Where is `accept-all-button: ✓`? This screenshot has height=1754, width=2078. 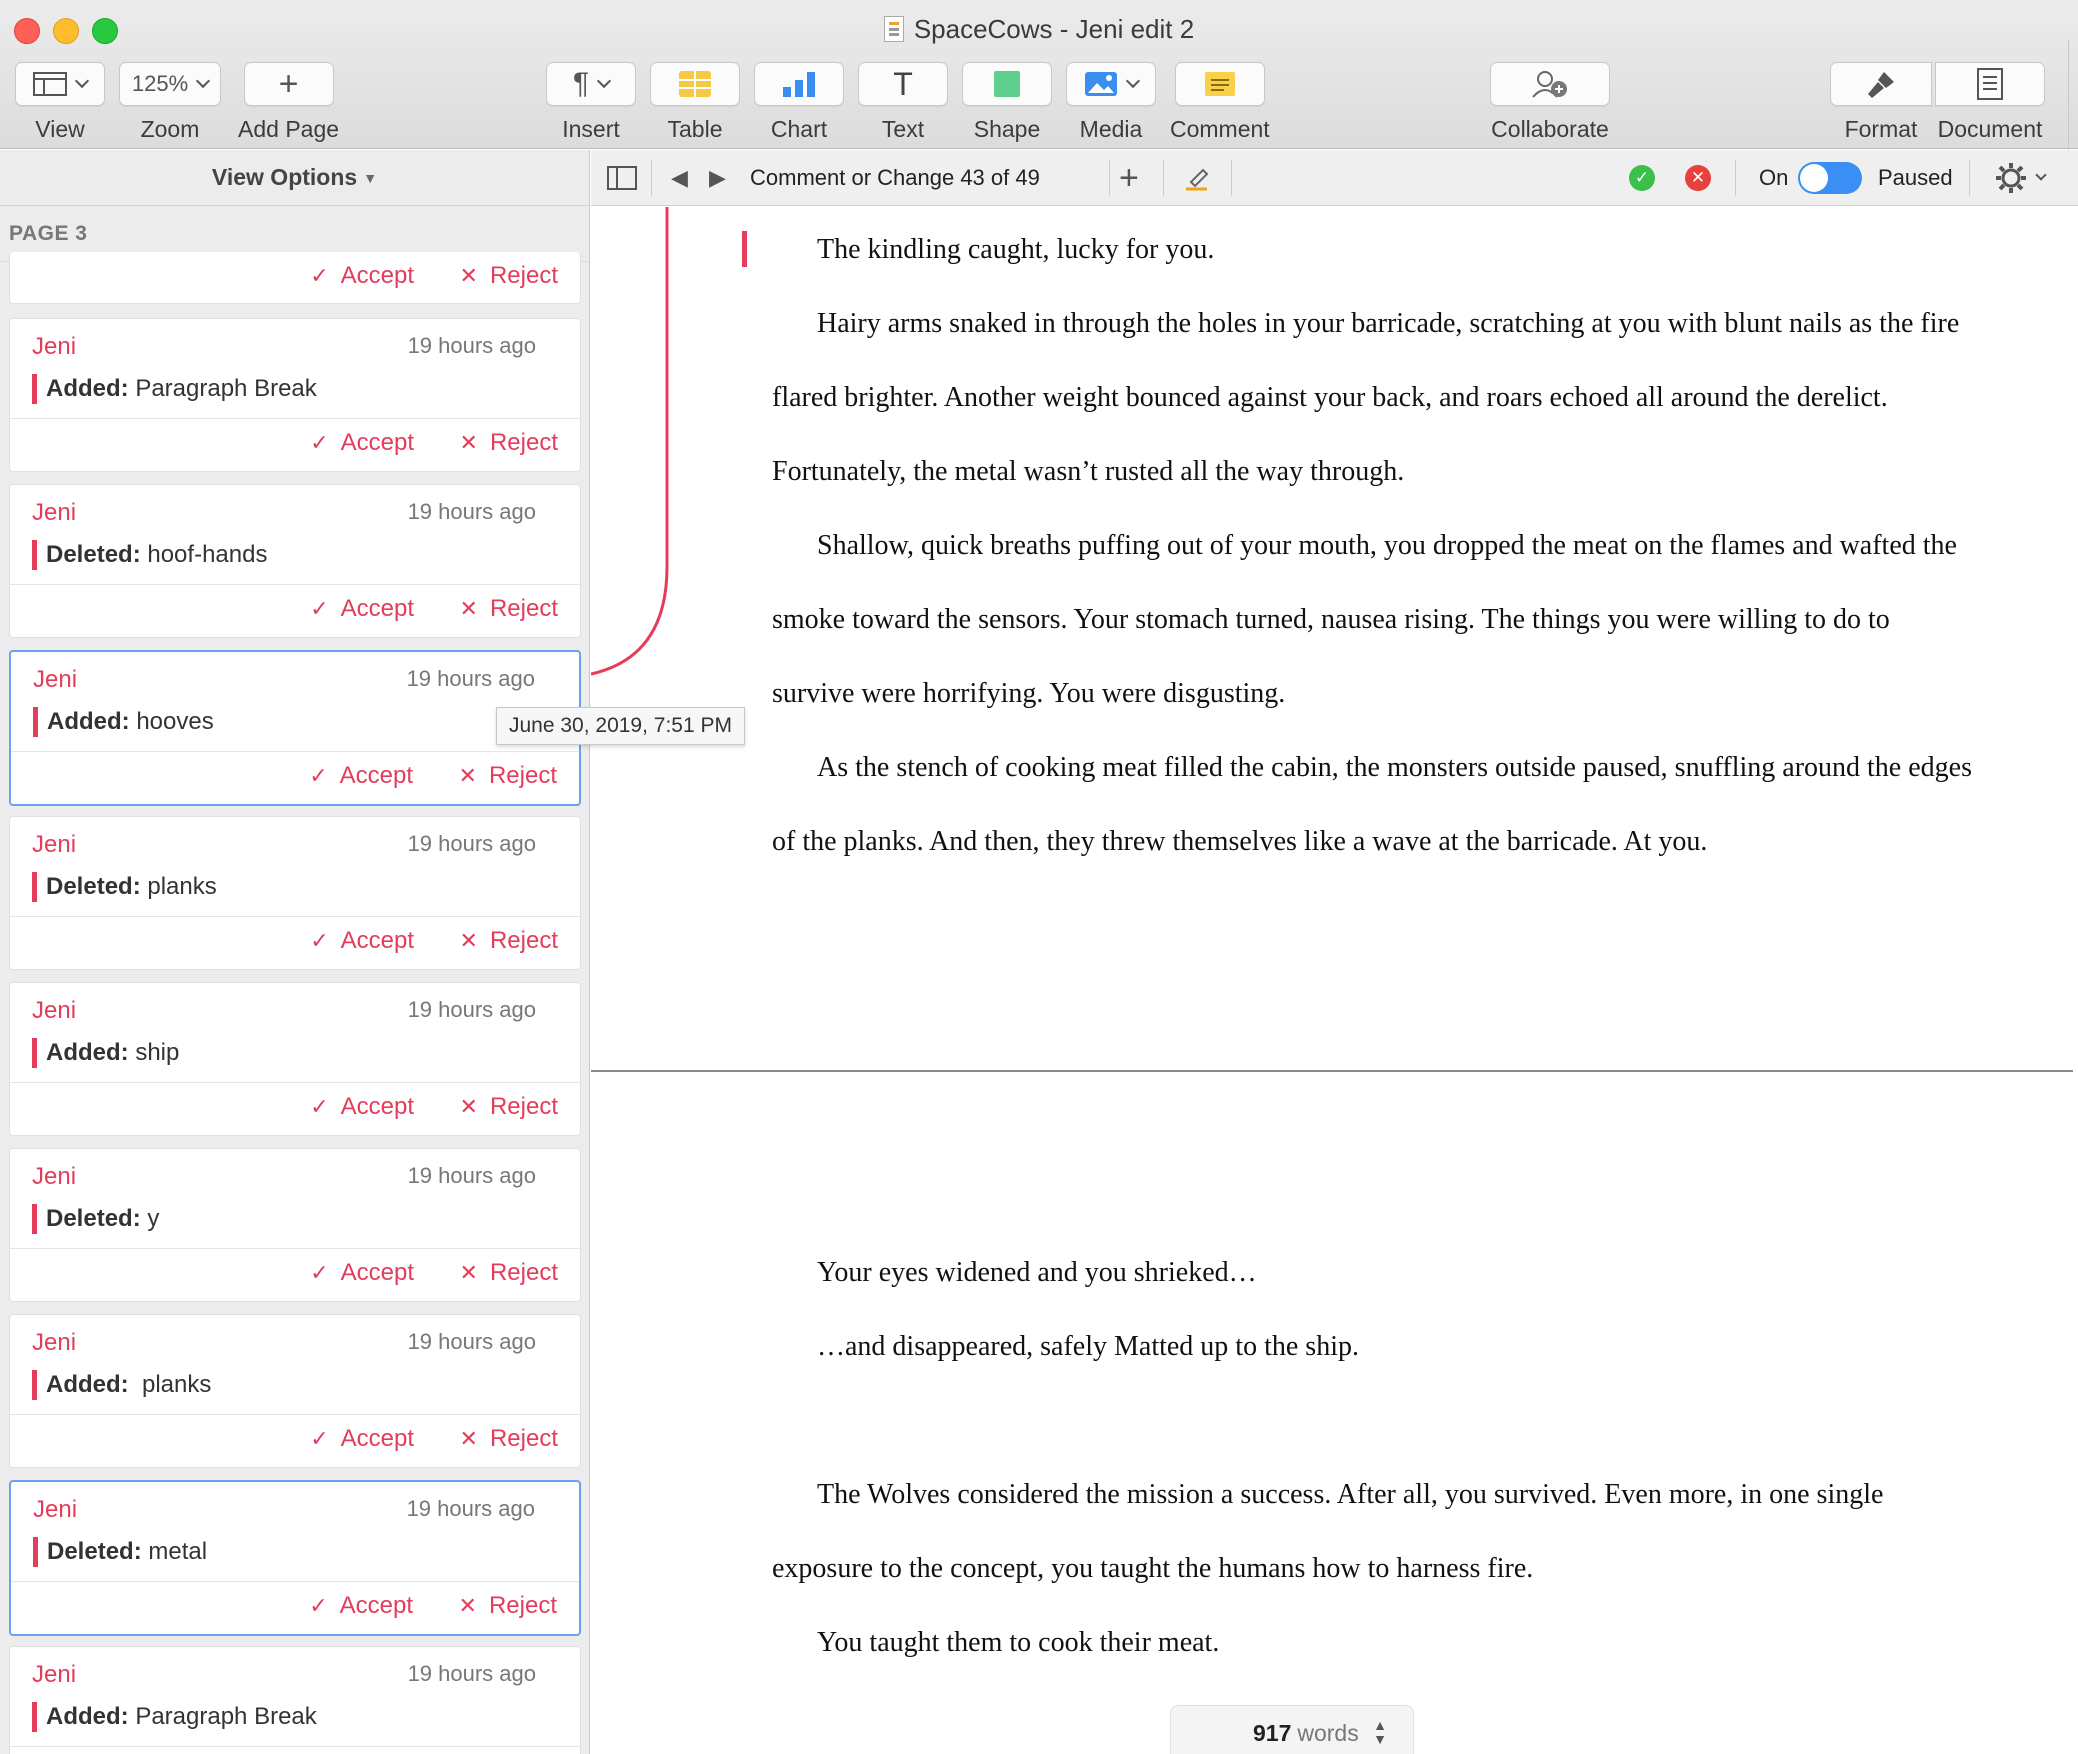 accept-all-button: ✓ is located at coordinates (1642, 178).